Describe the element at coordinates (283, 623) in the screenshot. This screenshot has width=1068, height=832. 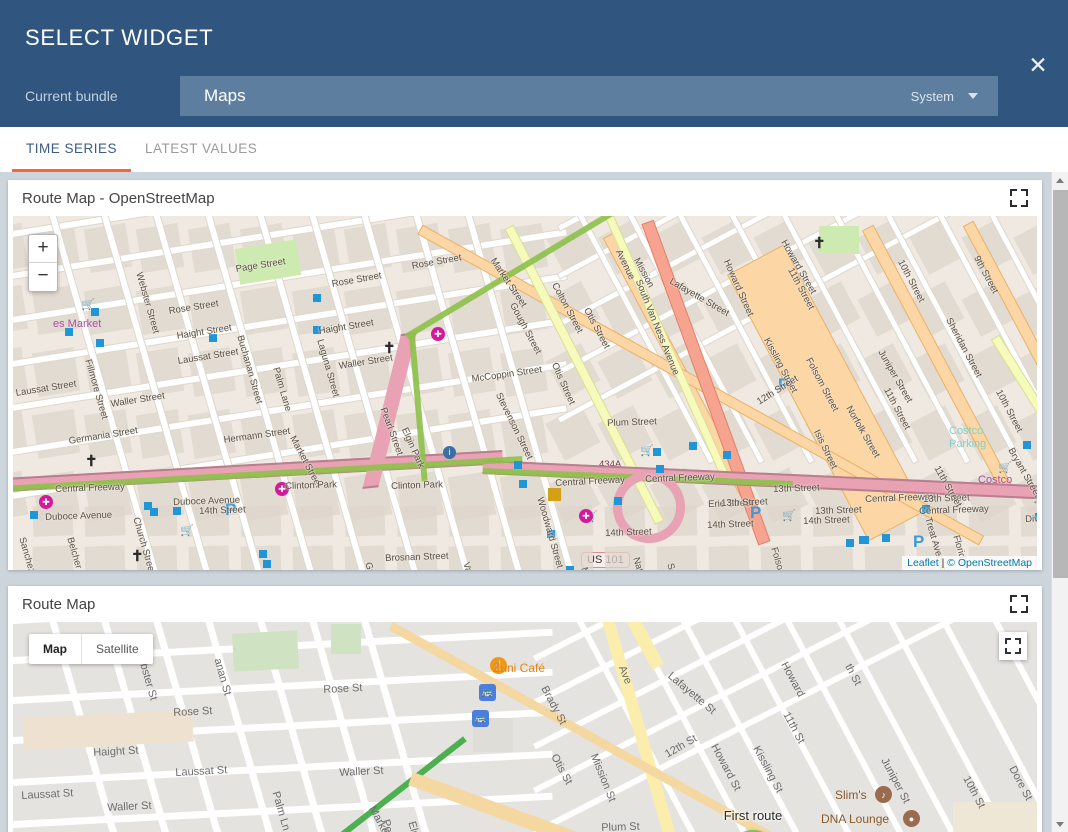
I see `map-road` at that location.